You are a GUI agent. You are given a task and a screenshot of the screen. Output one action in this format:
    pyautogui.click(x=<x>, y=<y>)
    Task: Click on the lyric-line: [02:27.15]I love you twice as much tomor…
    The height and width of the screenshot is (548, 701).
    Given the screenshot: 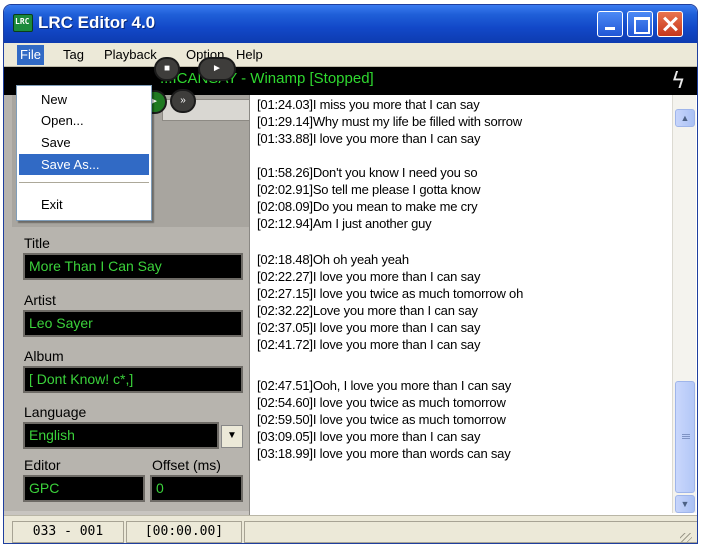 What is the action you would take?
    pyautogui.click(x=390, y=293)
    